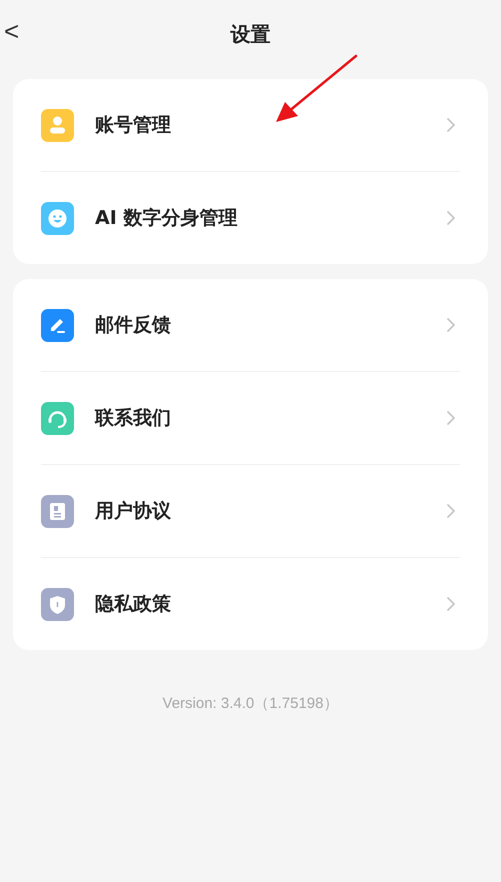  Describe the element at coordinates (270, 325) in the screenshot. I see `menu-item: 邮件反馈` at that location.